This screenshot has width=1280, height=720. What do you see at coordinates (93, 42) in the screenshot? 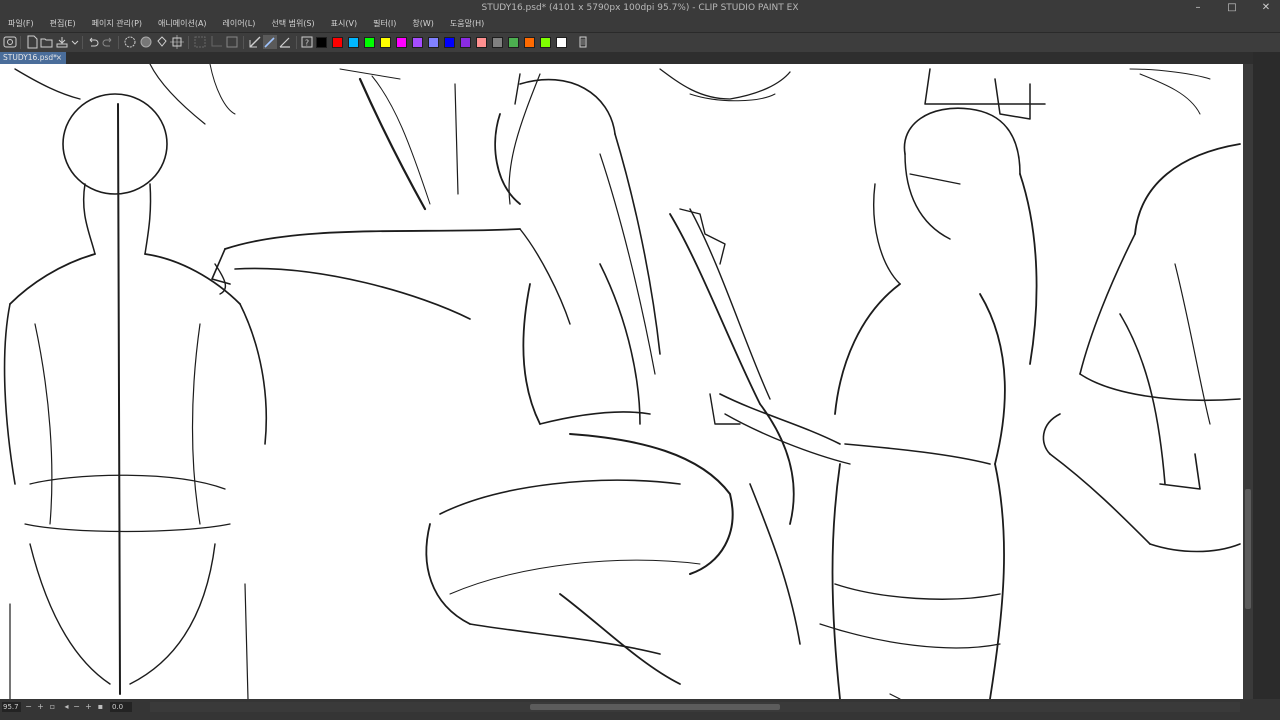
I see `undo-icon` at bounding box center [93, 42].